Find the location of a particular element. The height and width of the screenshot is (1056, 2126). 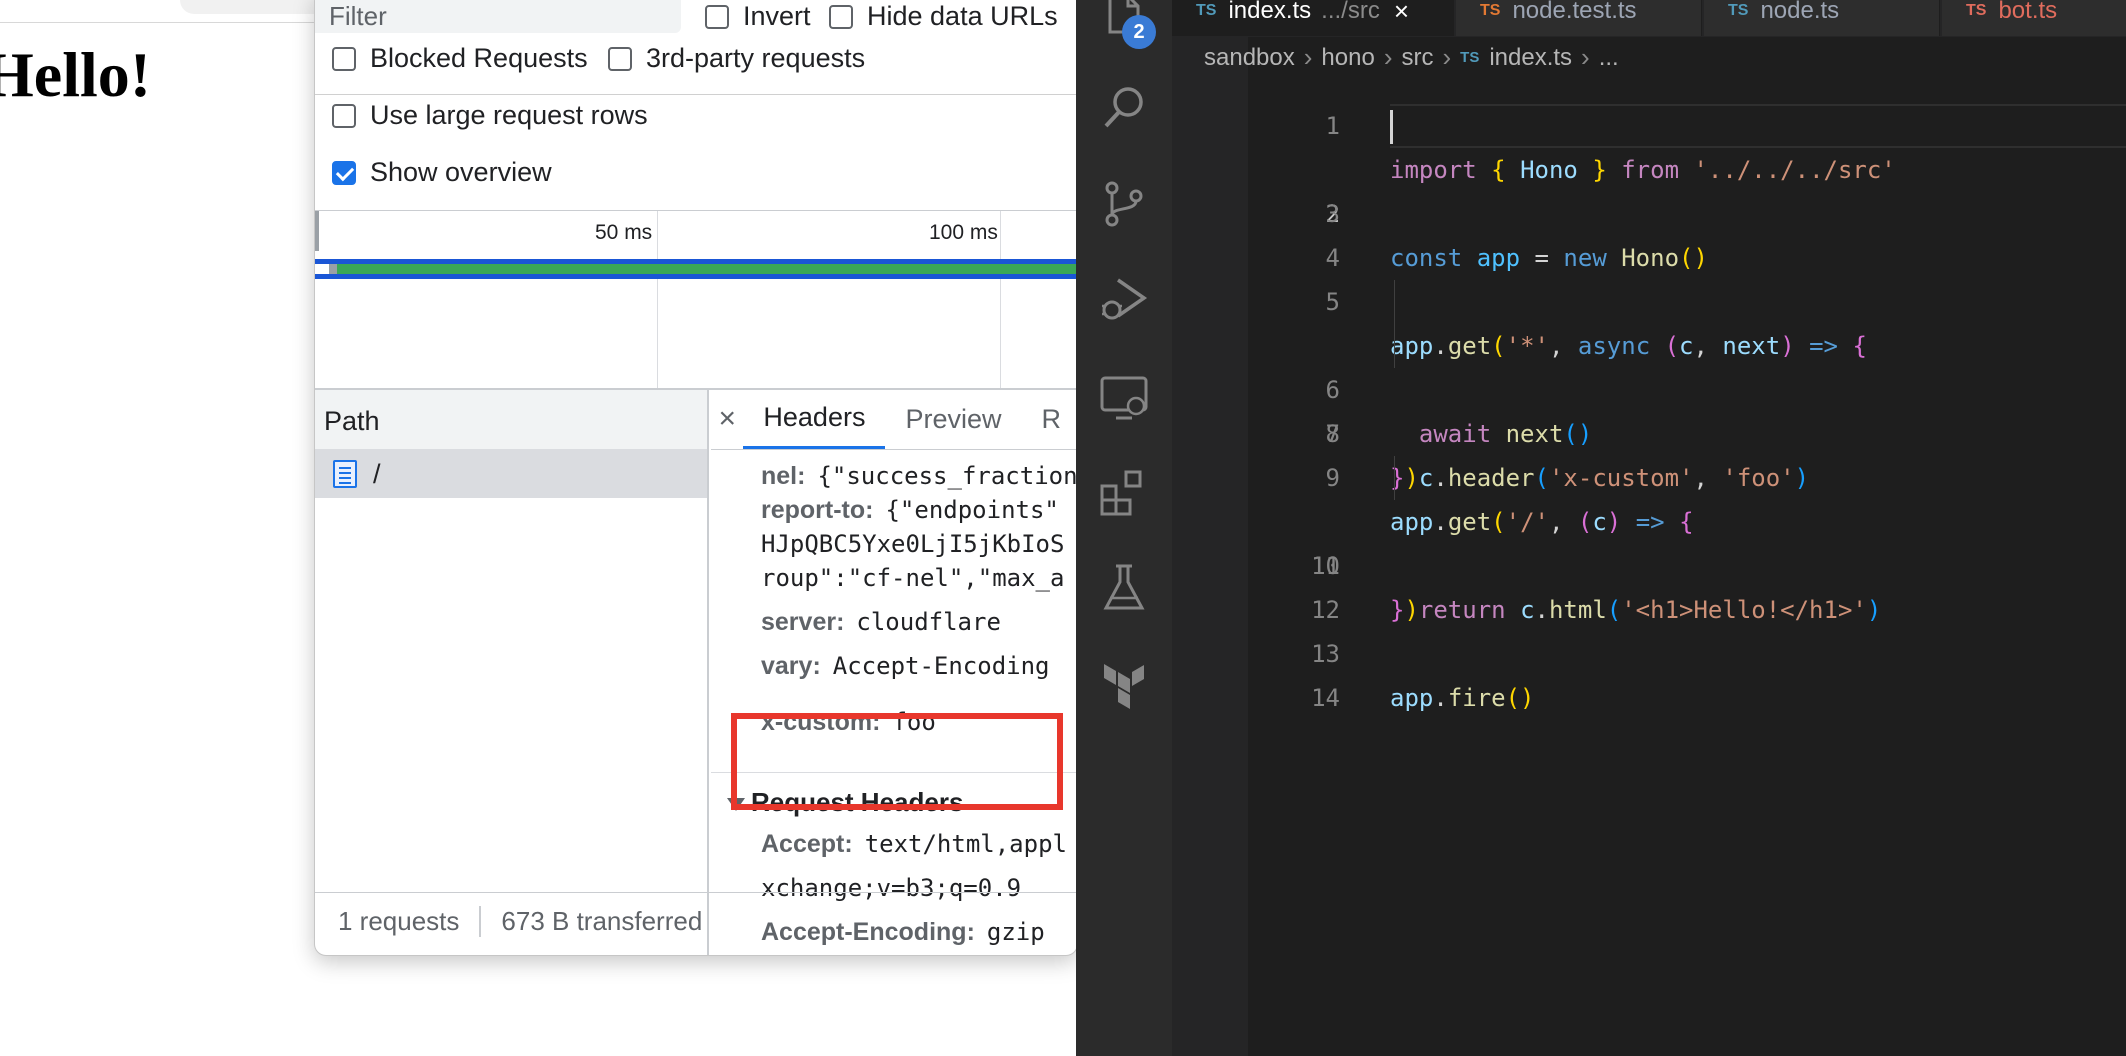

overview-tick-label: 50 ms is located at coordinates (624, 232).